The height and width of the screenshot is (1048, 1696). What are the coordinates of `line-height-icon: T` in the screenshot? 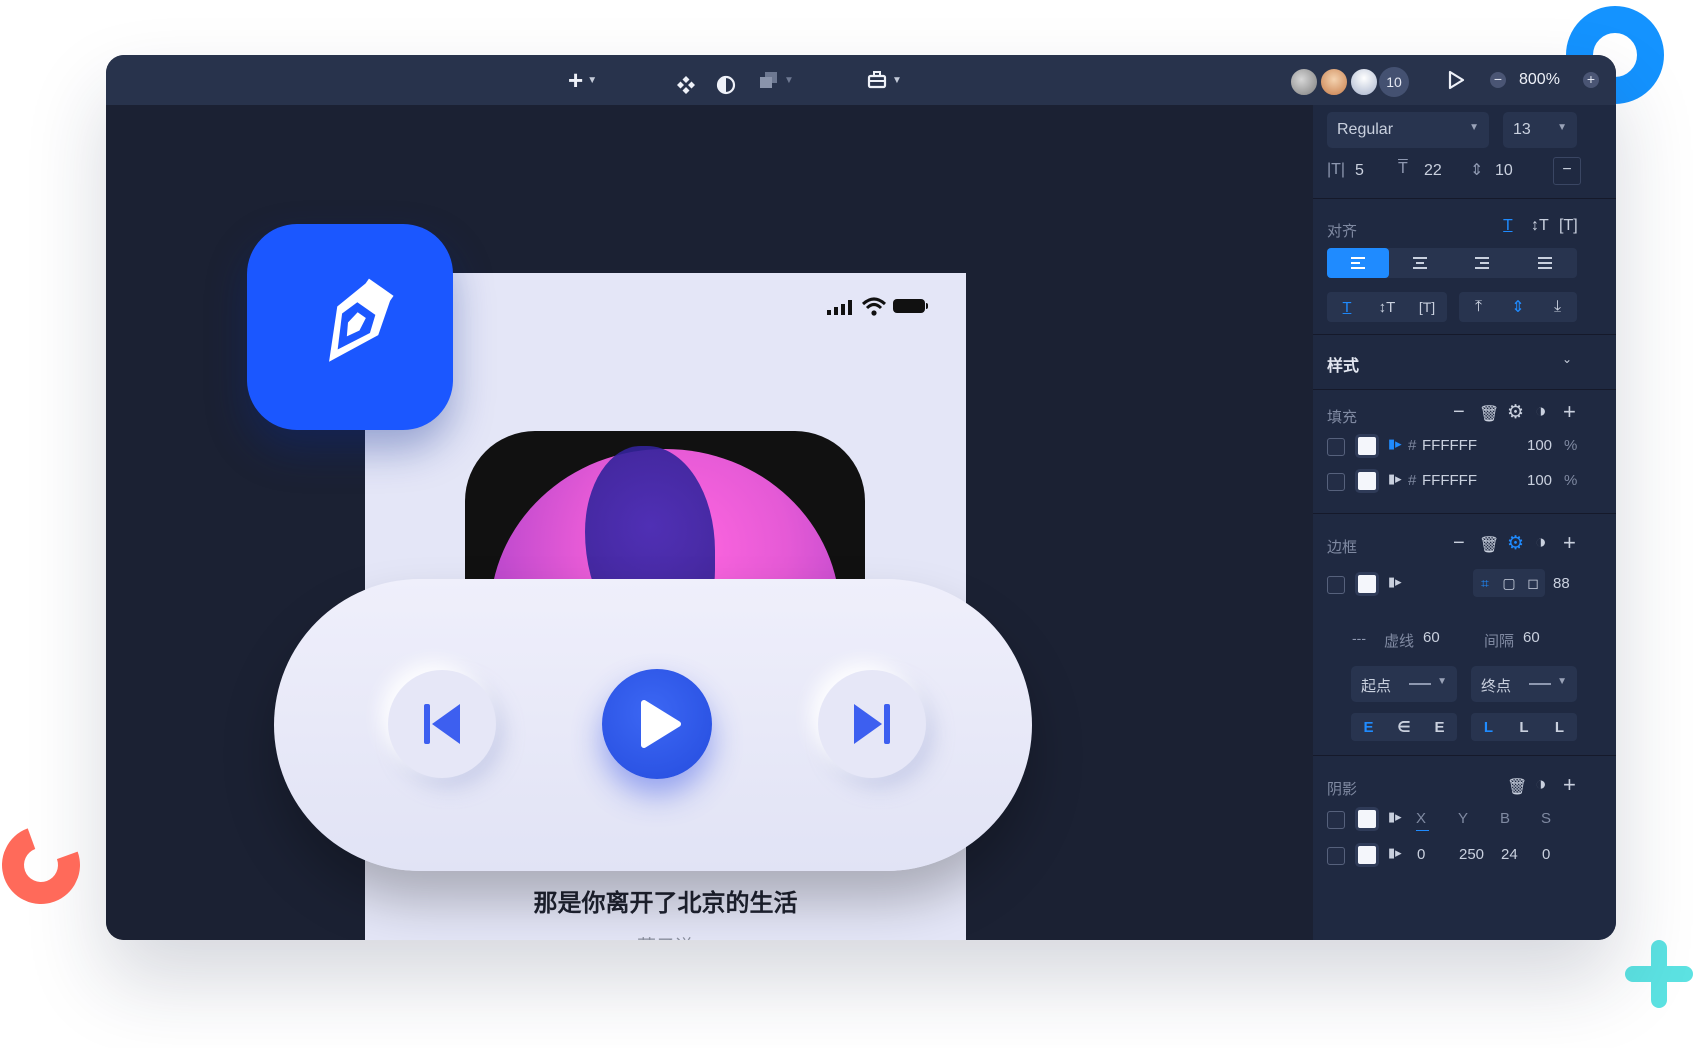 It's located at (1403, 168).